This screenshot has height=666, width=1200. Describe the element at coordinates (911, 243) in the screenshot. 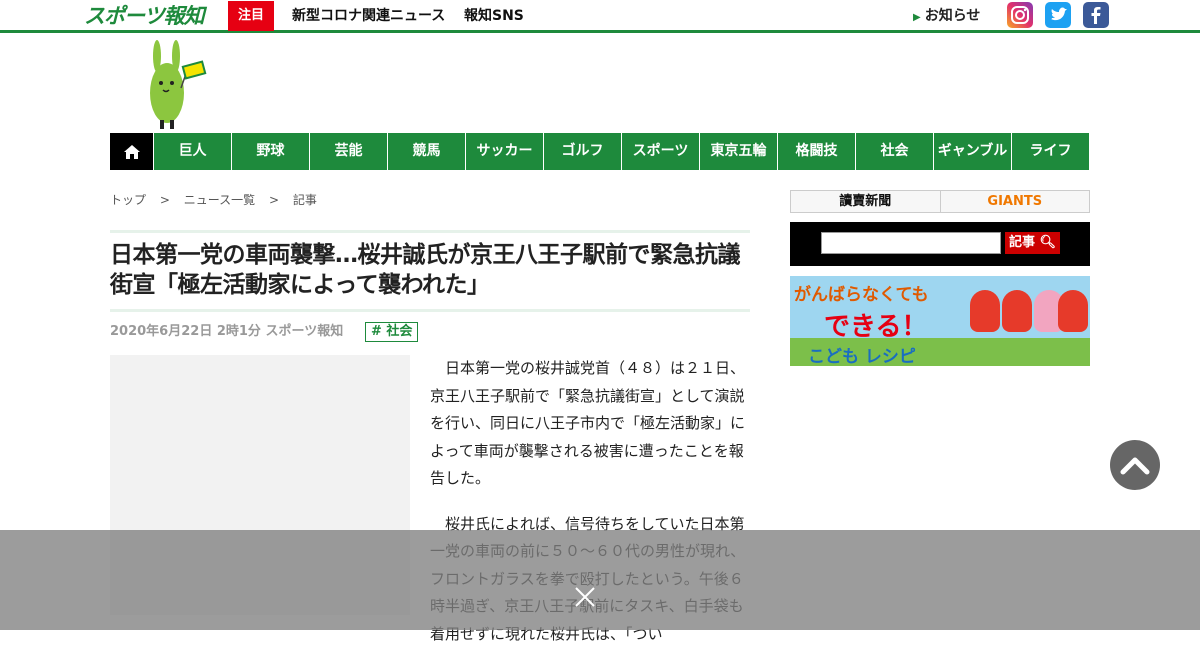

I see `search-input` at that location.